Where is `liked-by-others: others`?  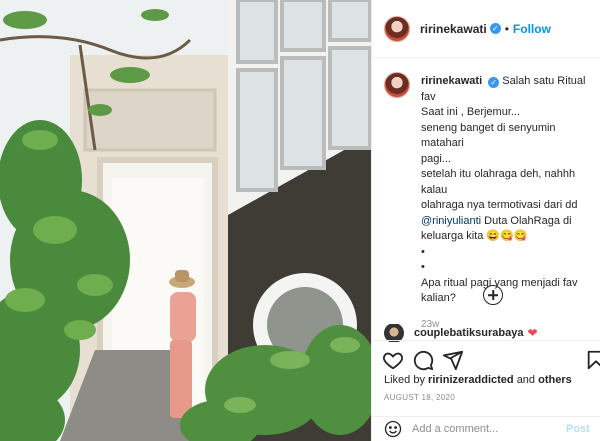
liked-by-others: others is located at coordinates (555, 380).